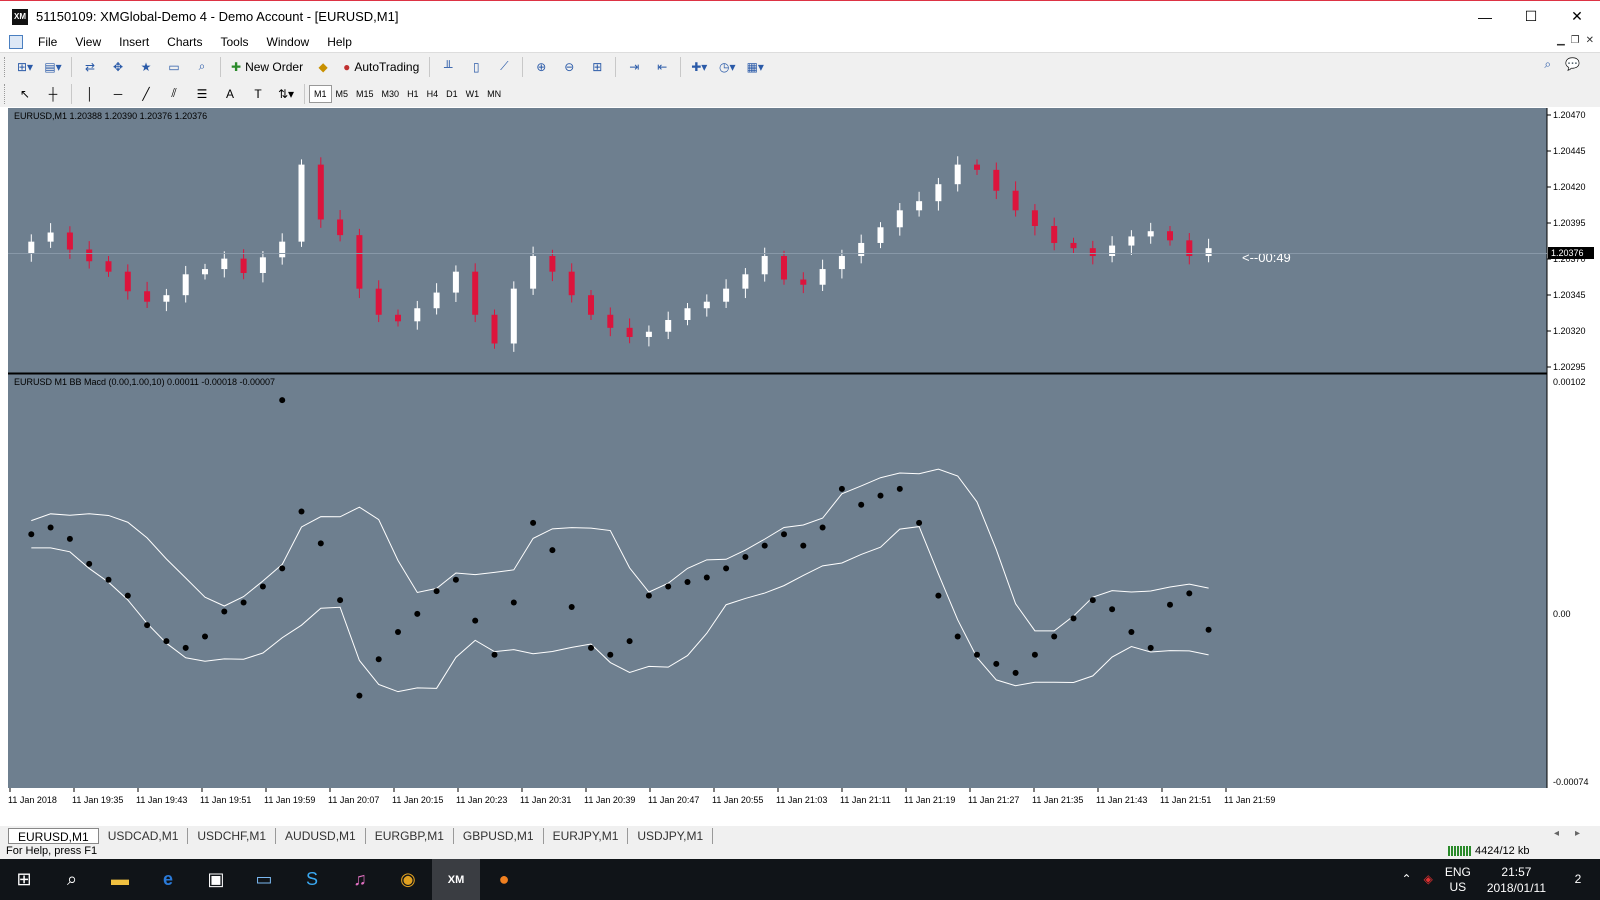 The height and width of the screenshot is (900, 1600). I want to click on timeframe-m30: M30, so click(391, 94).